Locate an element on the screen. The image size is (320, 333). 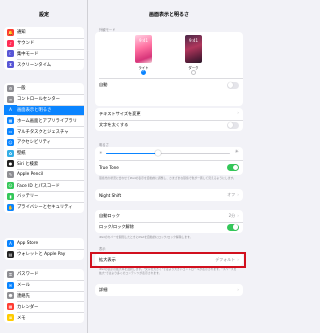
dark-mode-radio is located at coordinates (193, 72).